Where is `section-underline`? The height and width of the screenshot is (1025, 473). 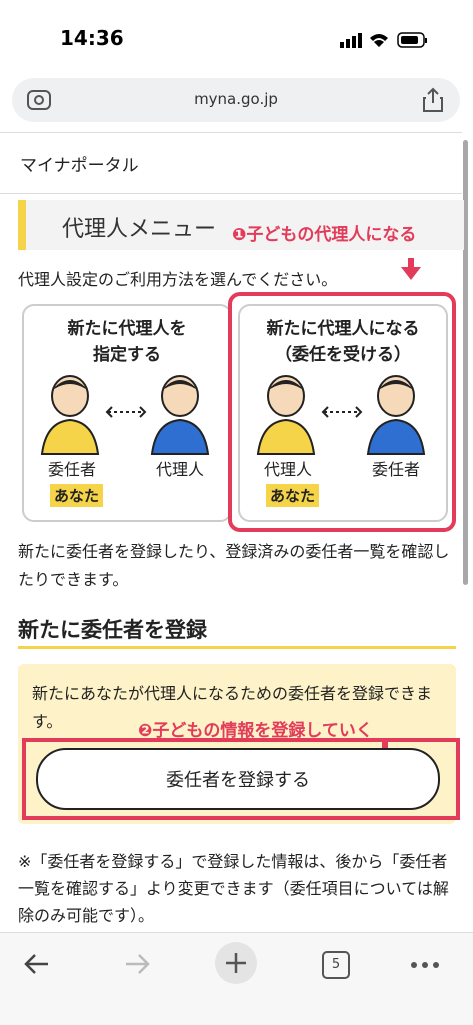
section-underline is located at coordinates (237, 647).